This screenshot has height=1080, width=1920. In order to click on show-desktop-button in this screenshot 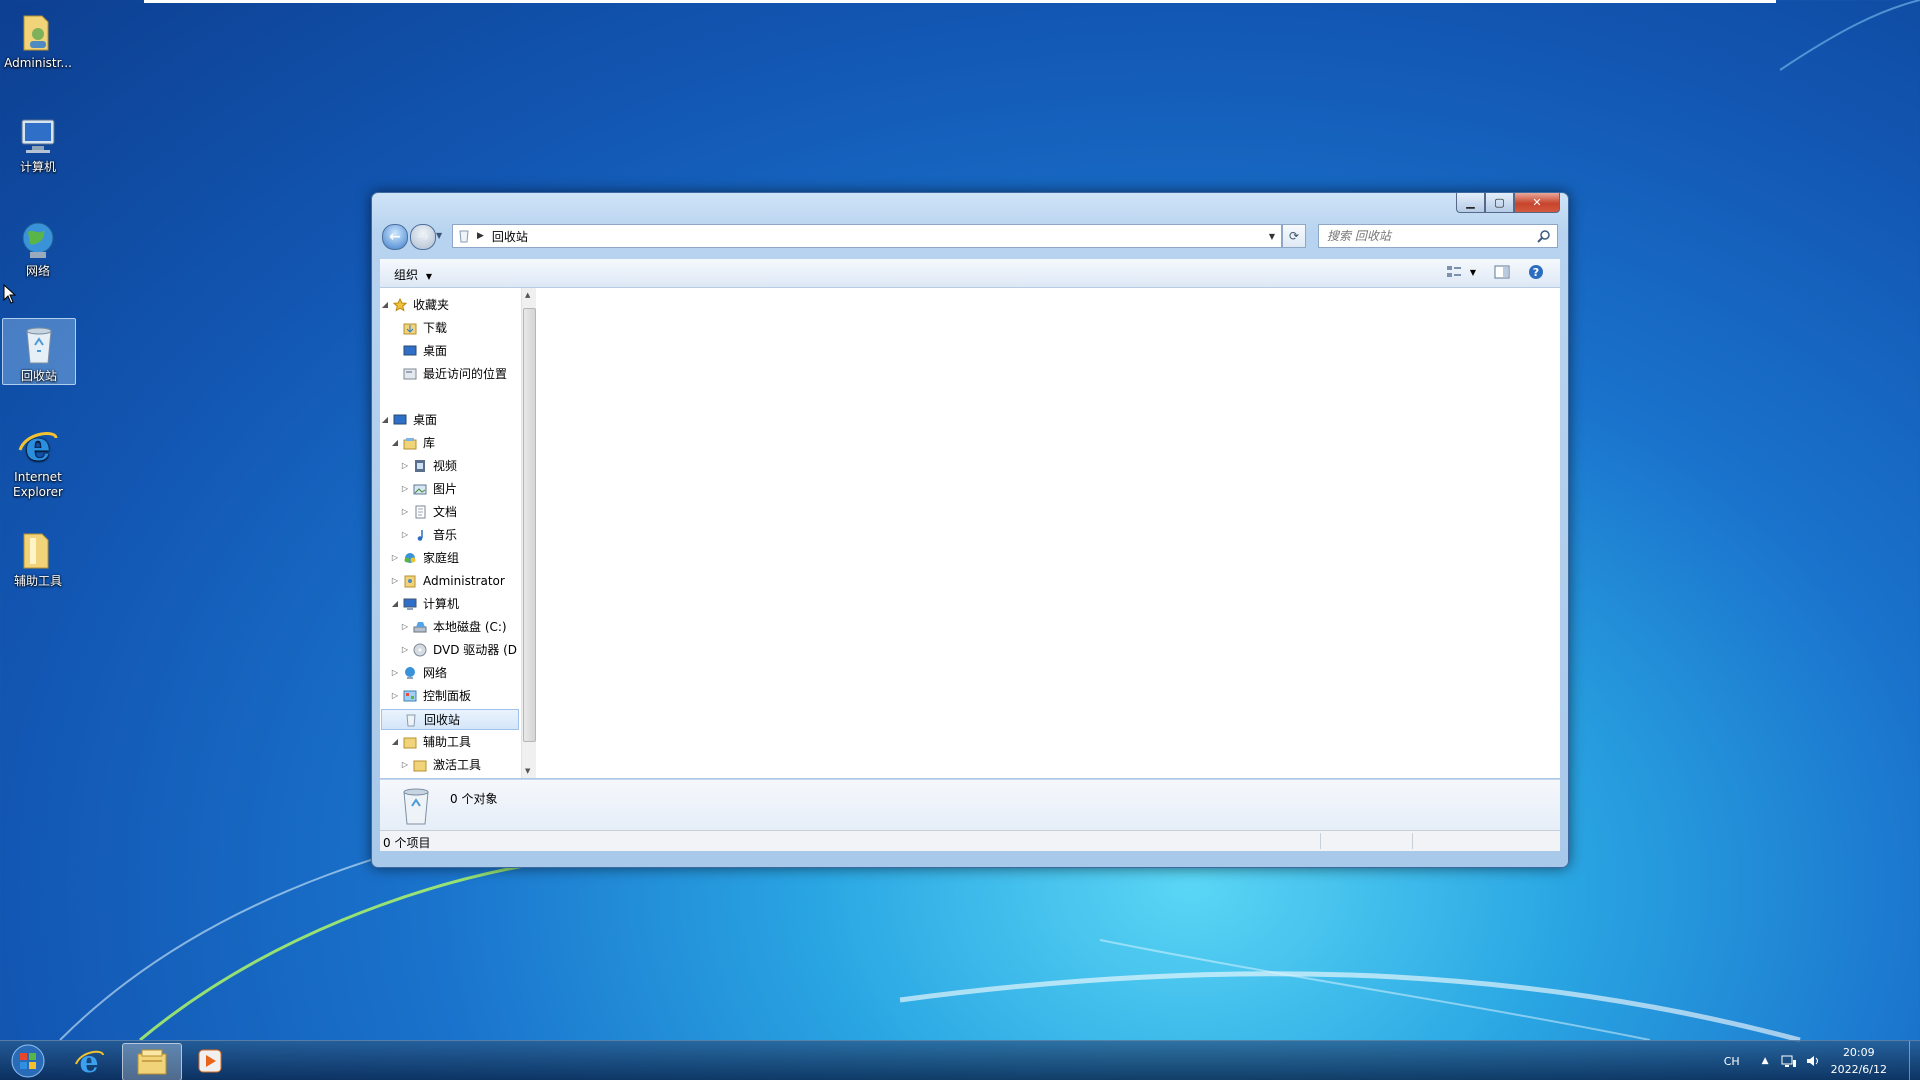, I will do `click(1914, 1060)`.